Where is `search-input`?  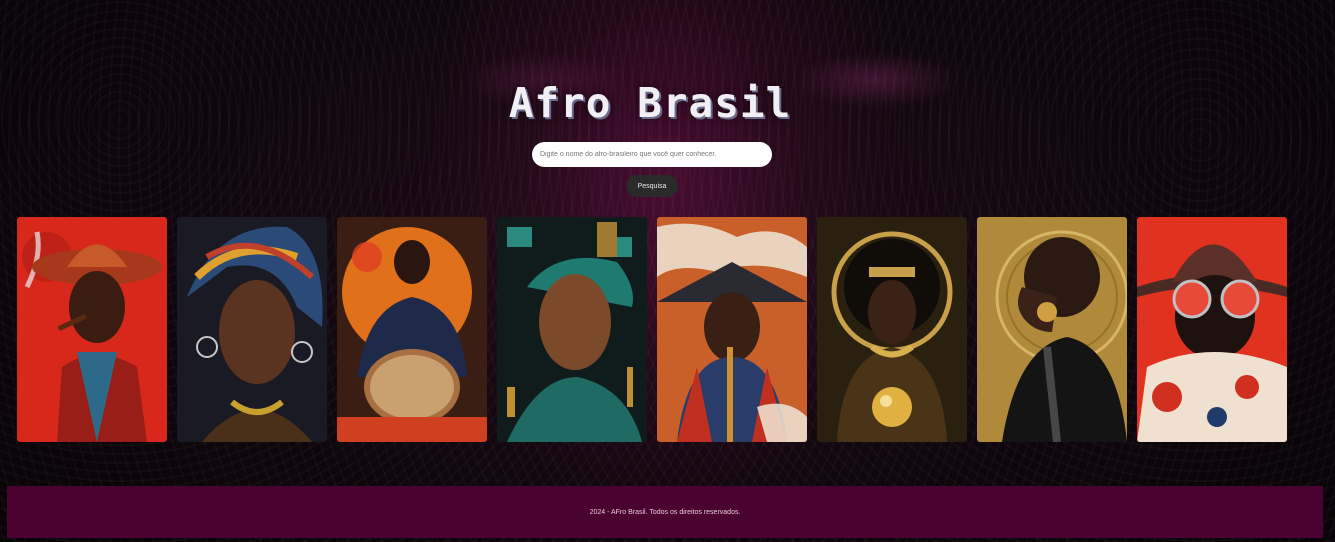 search-input is located at coordinates (652, 154).